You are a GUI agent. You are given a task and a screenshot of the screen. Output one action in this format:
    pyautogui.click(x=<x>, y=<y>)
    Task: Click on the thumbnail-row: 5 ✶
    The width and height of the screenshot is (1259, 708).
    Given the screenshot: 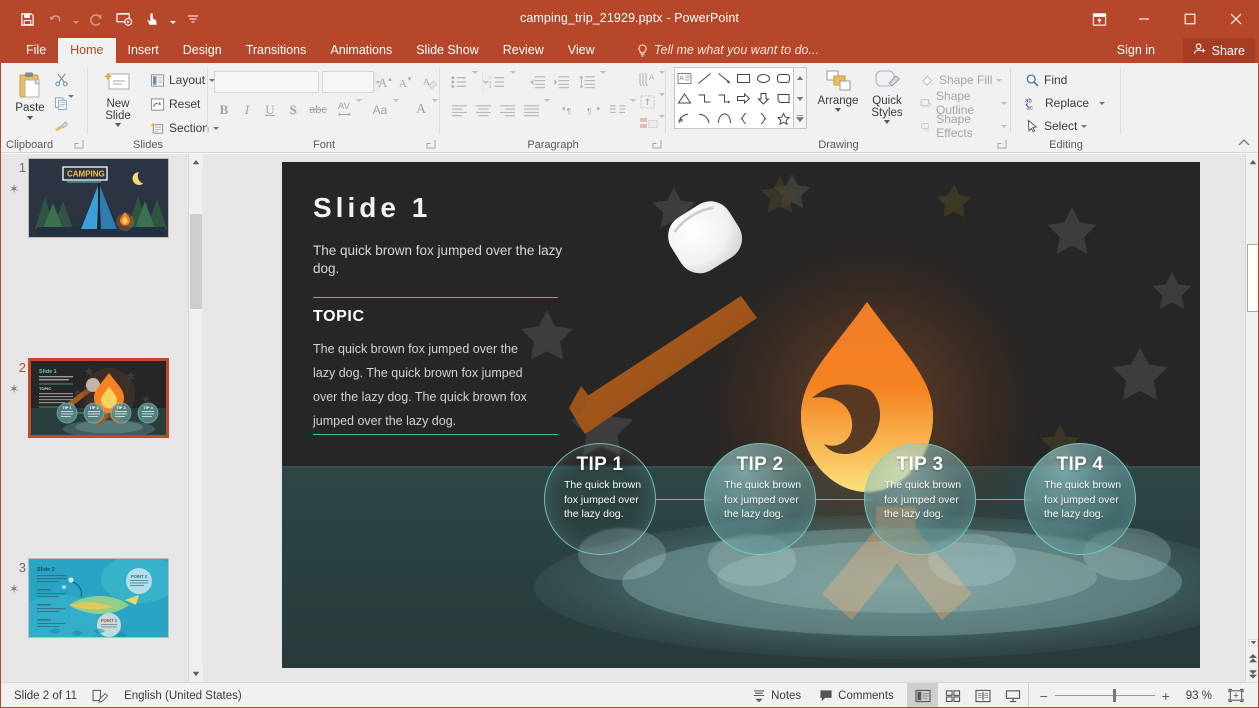 What is the action you would take?
    pyautogui.click(x=94, y=604)
    